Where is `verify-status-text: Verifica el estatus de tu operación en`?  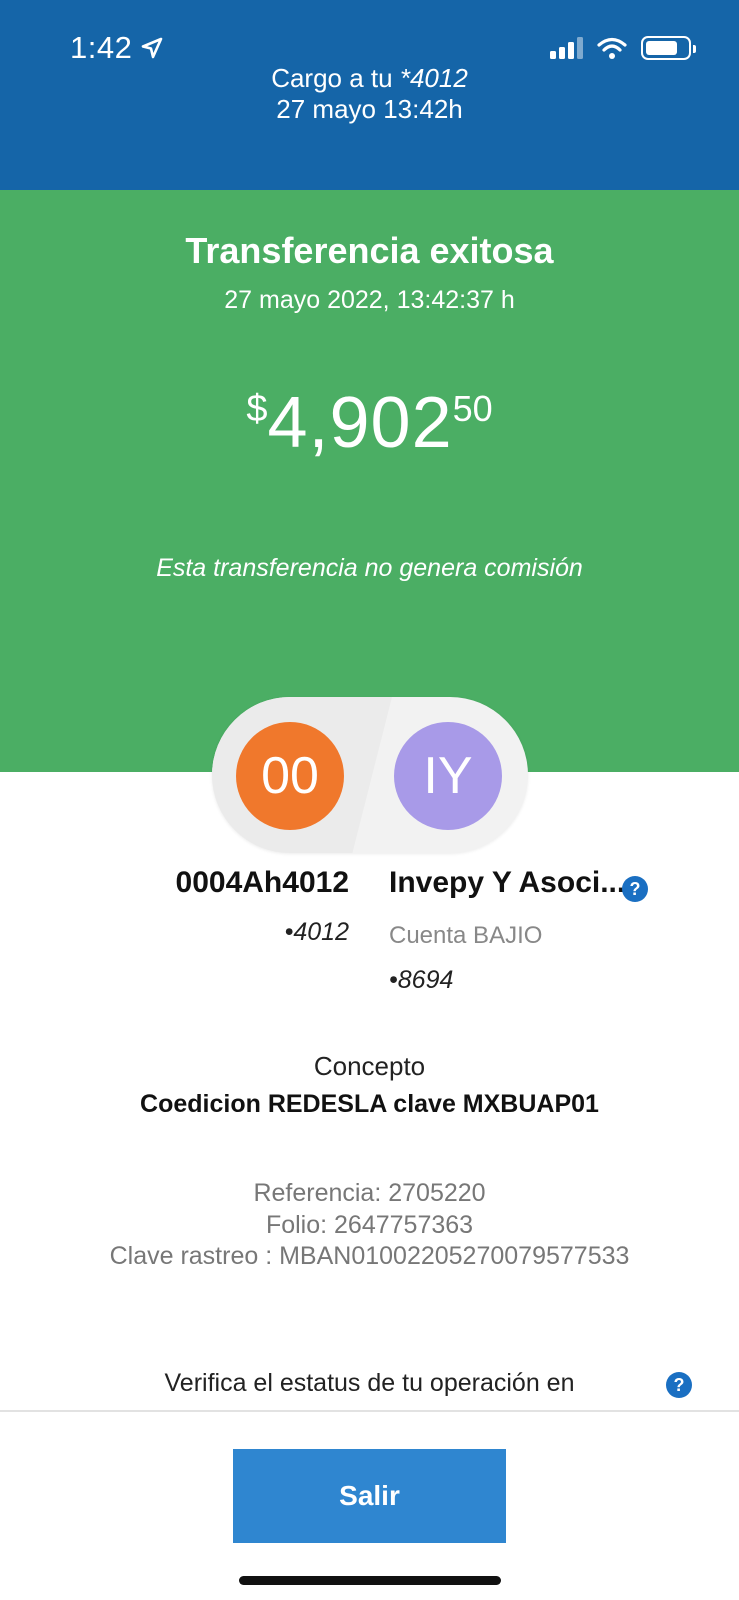
verify-status-text: Verifica el estatus de tu operación en is located at coordinates (369, 1383).